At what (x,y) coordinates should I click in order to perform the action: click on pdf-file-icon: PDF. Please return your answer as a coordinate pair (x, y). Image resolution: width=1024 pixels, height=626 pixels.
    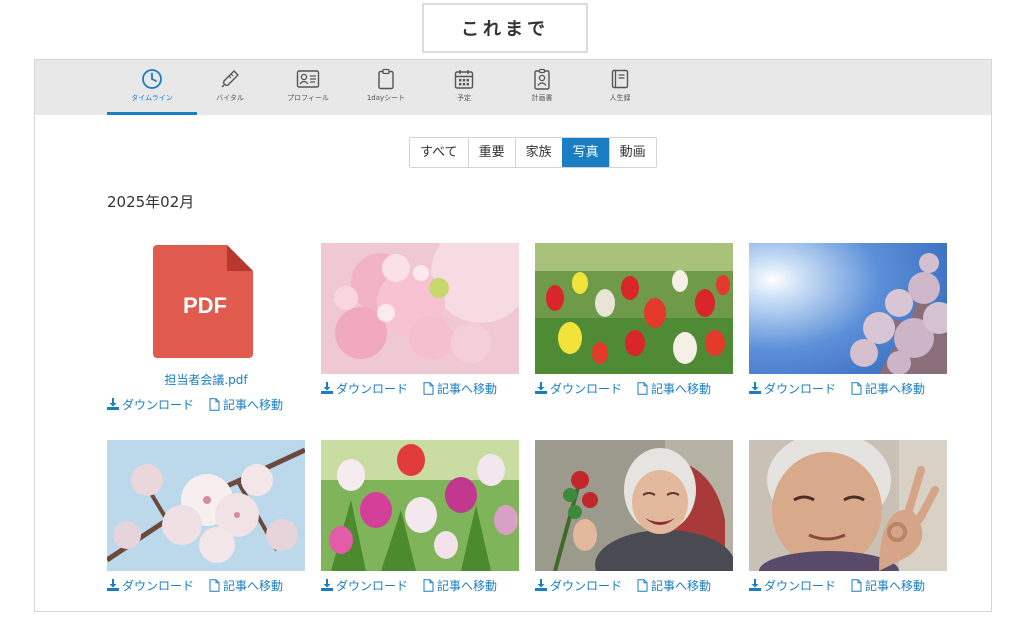
    Looking at the image, I should click on (206, 308).